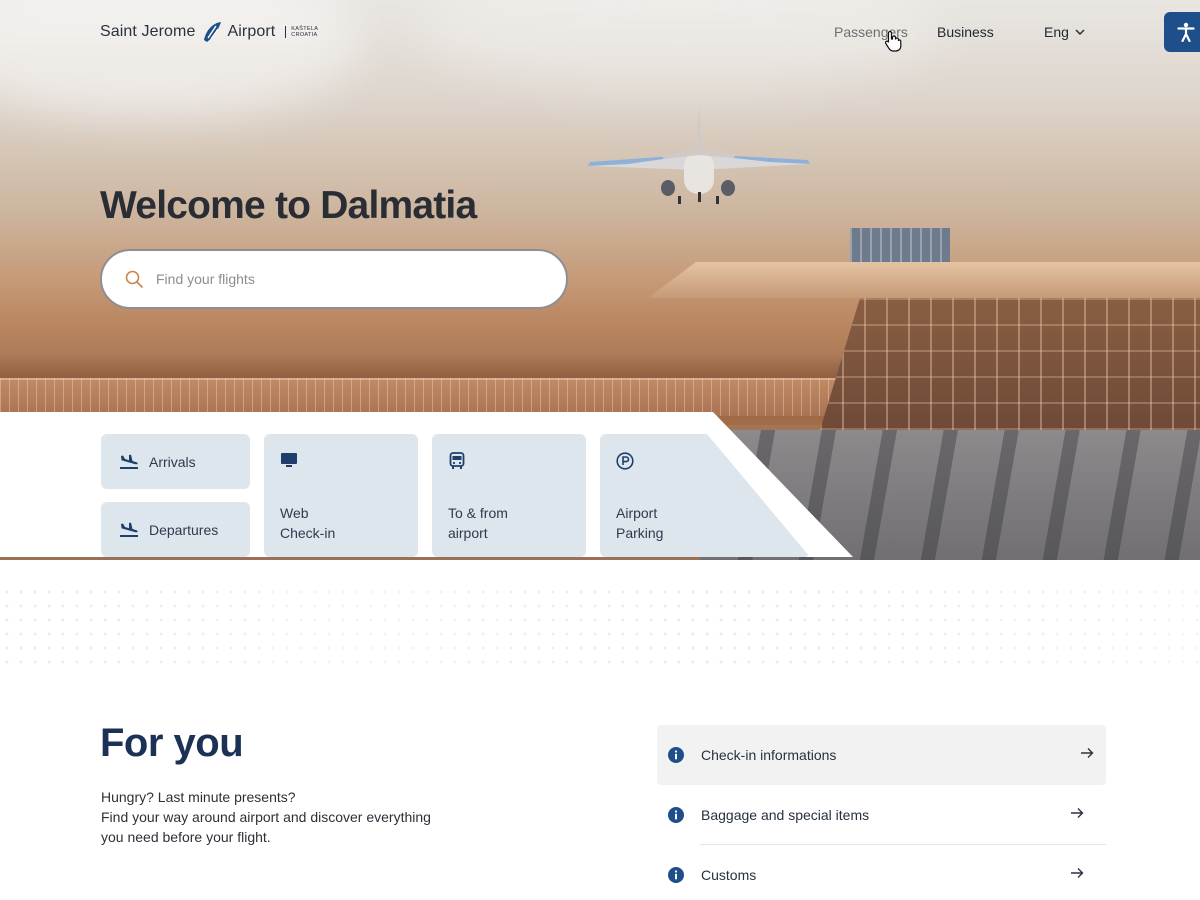 The width and height of the screenshot is (1200, 900). Describe the element at coordinates (148, 31) in the screenshot. I see `logo-name-left: Saint Jerome` at that location.